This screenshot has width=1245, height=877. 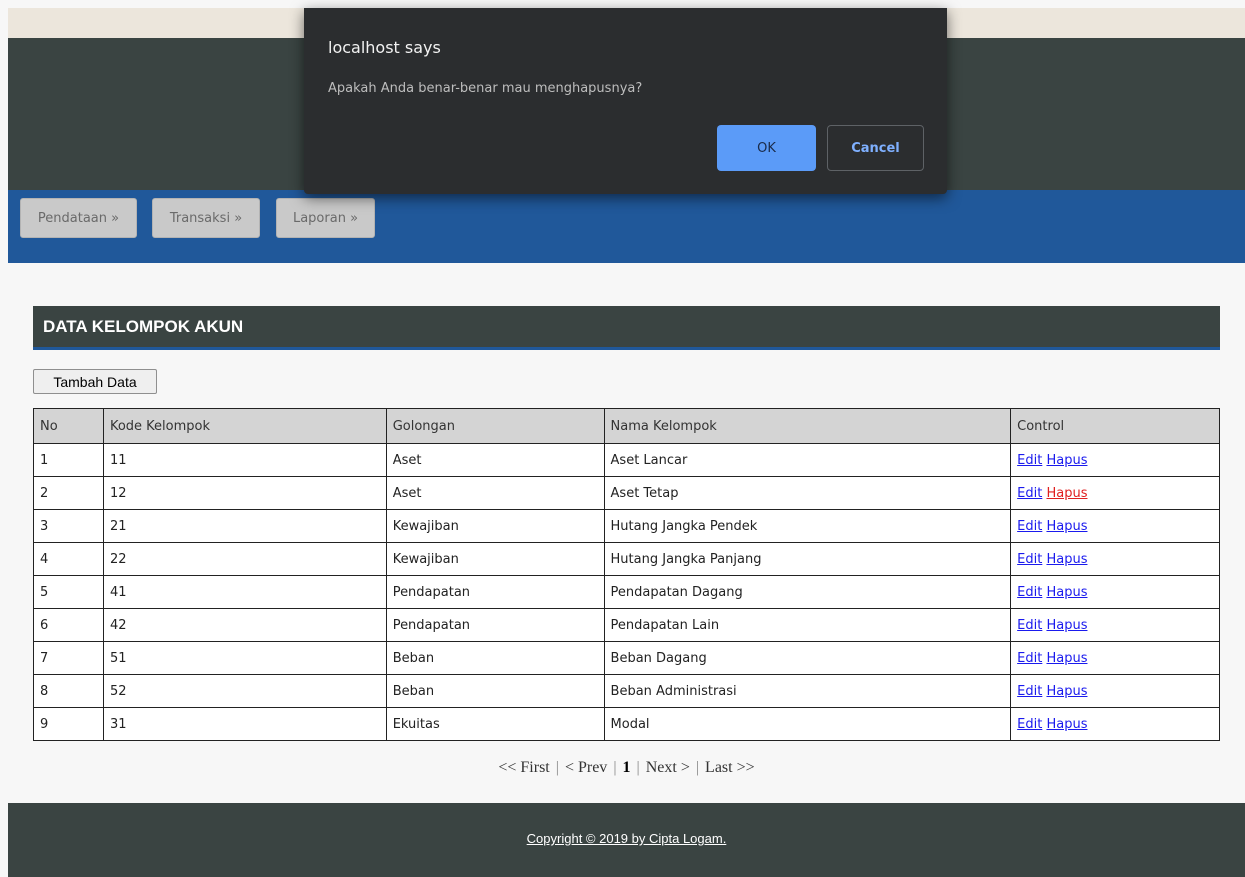 What do you see at coordinates (586, 767) in the screenshot?
I see `pager-prev: < Prev` at bounding box center [586, 767].